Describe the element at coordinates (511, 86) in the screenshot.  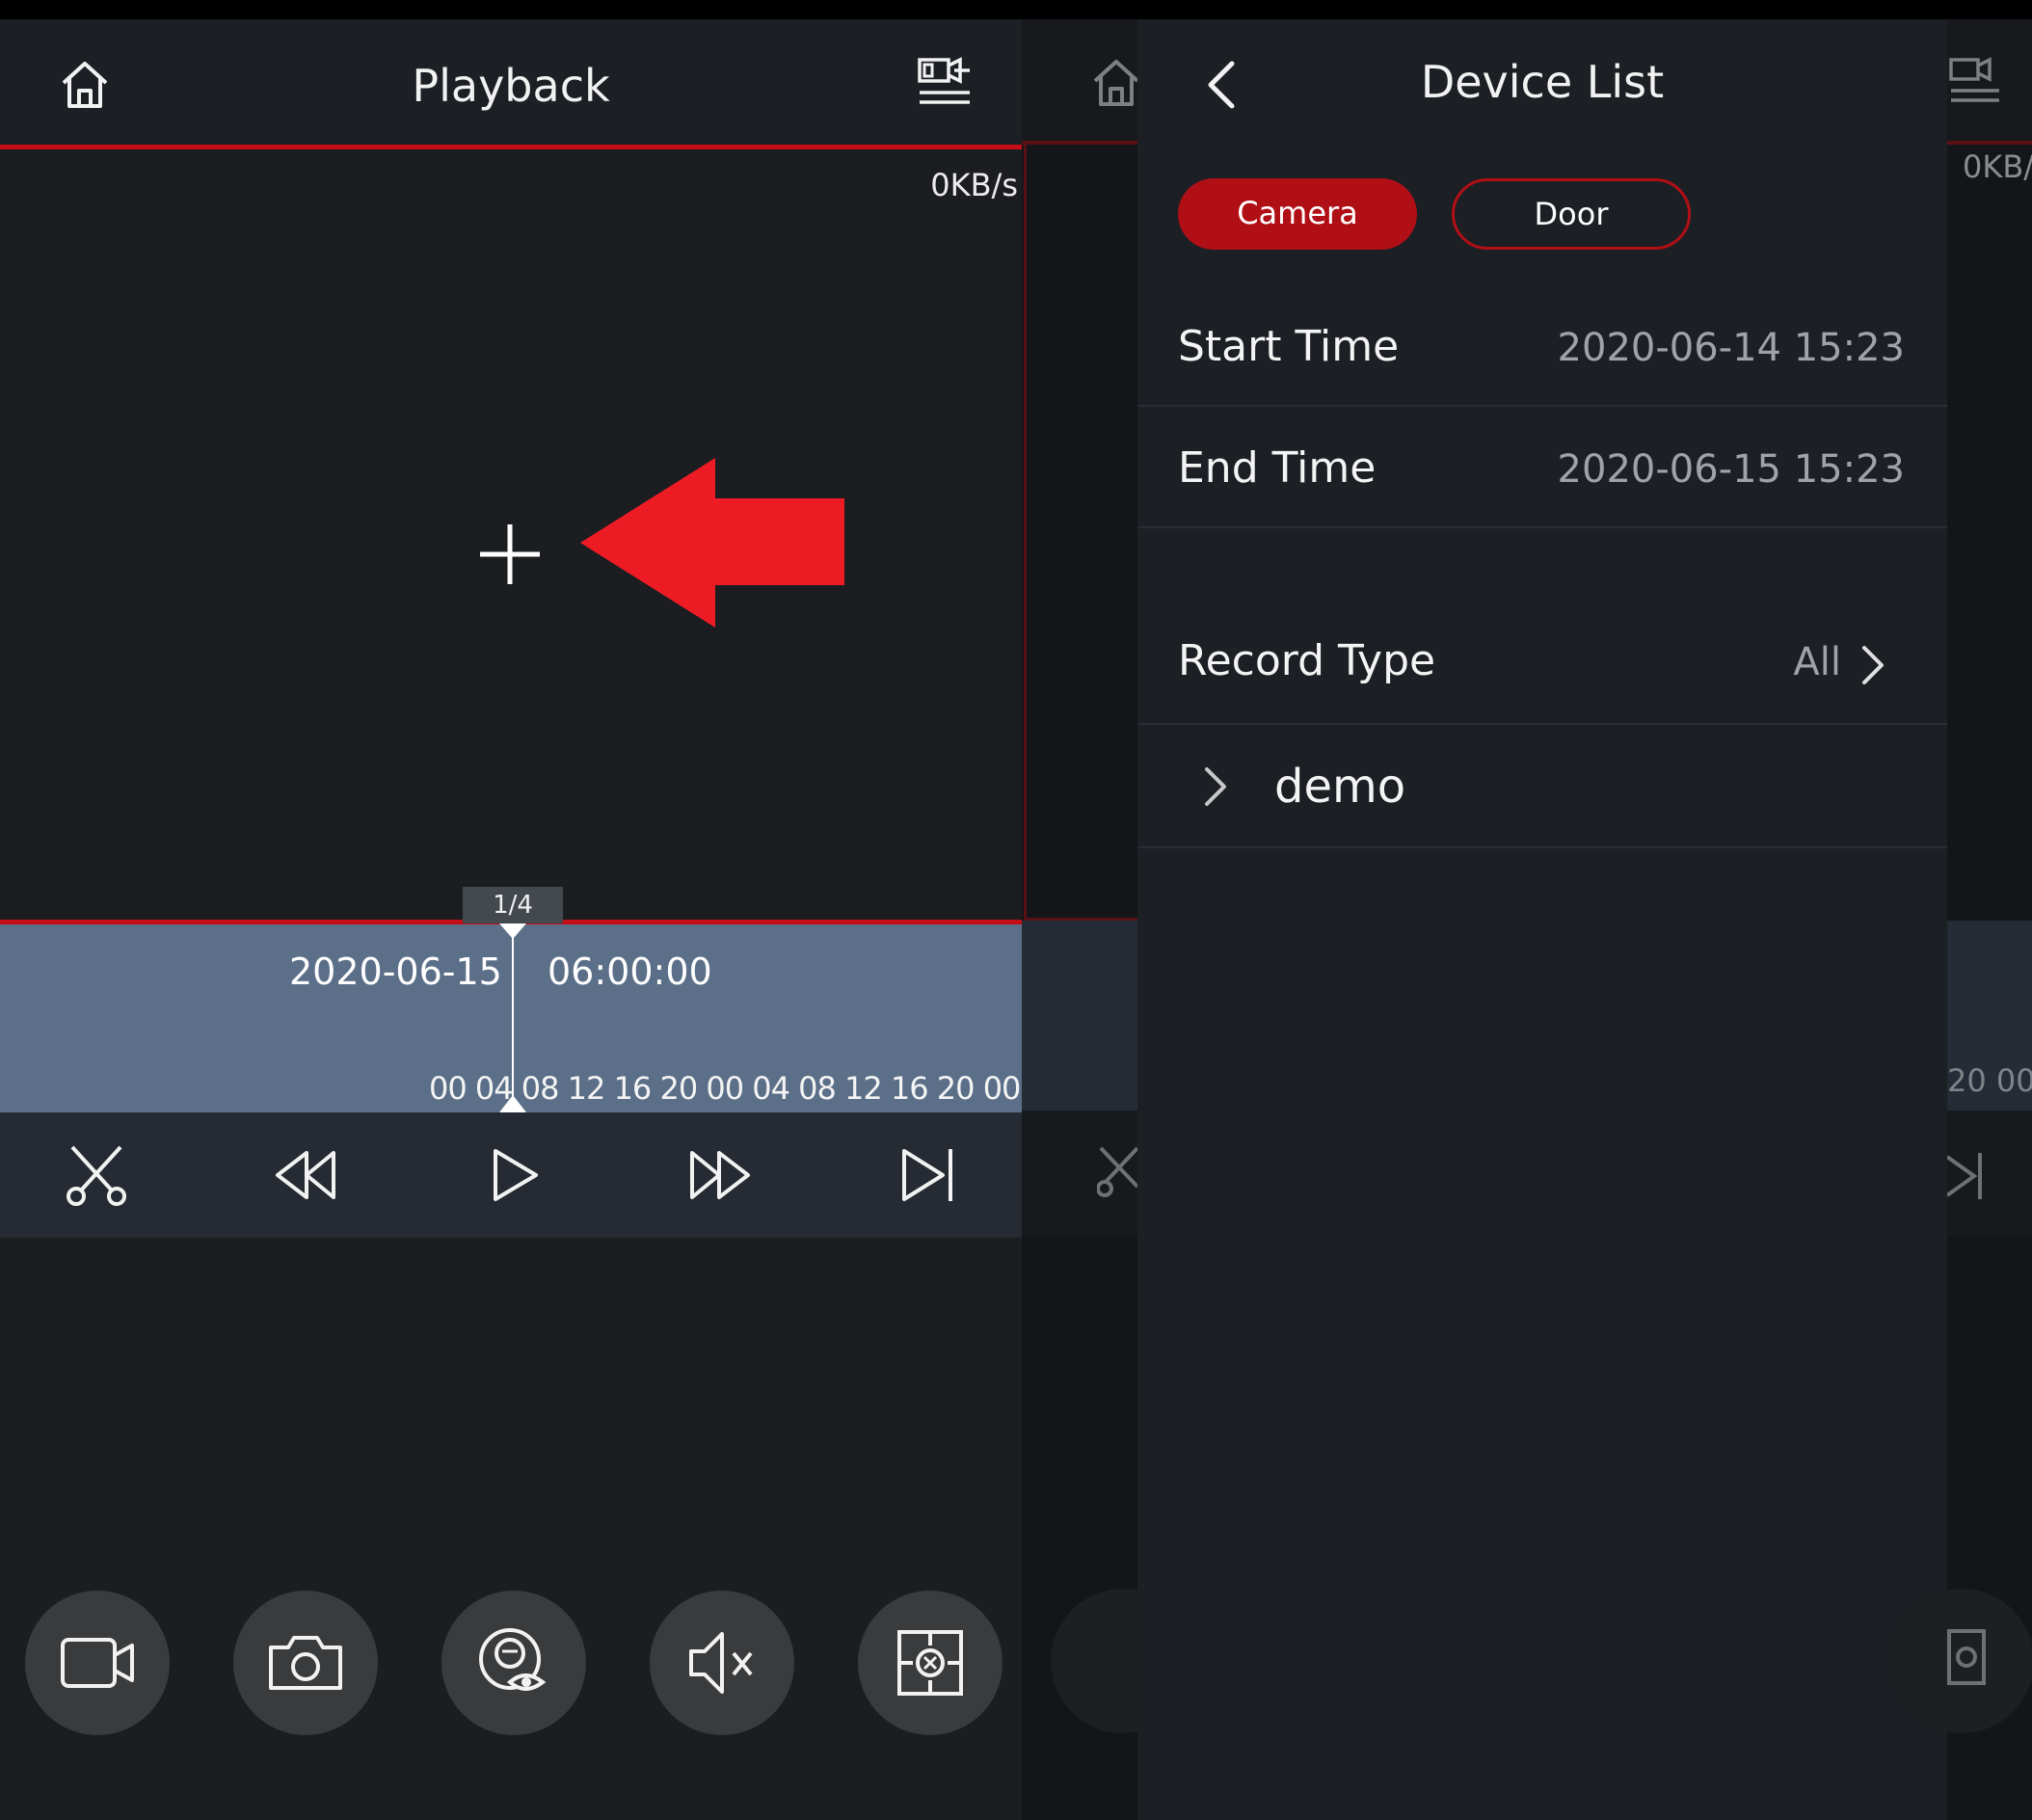
I see `page-title: Playback` at that location.